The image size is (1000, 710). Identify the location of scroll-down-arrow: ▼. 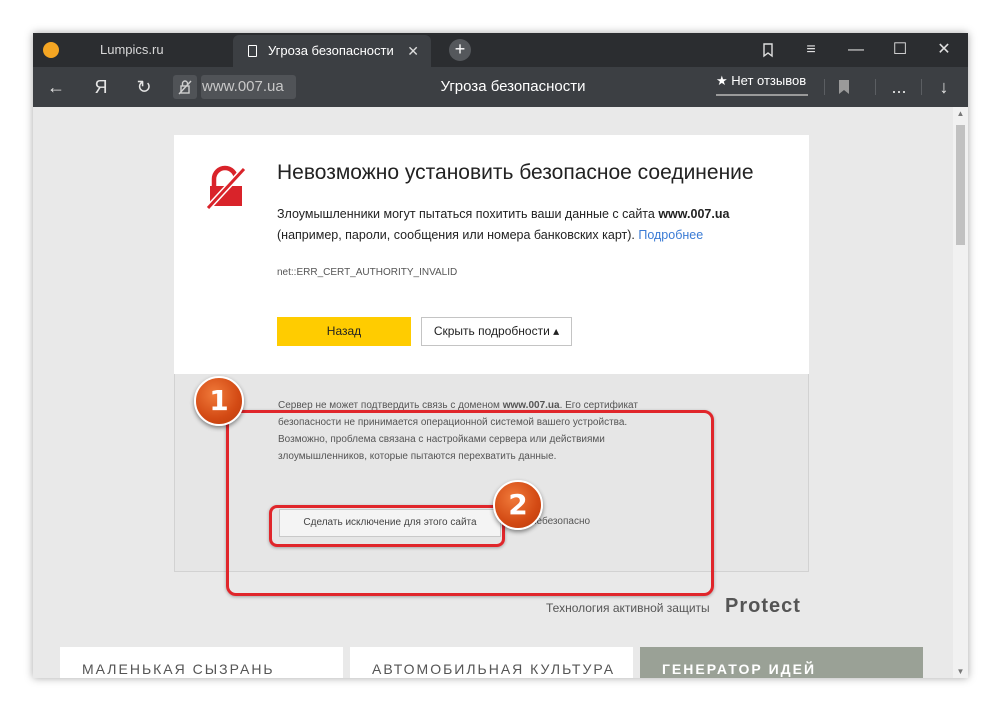
(960, 671).